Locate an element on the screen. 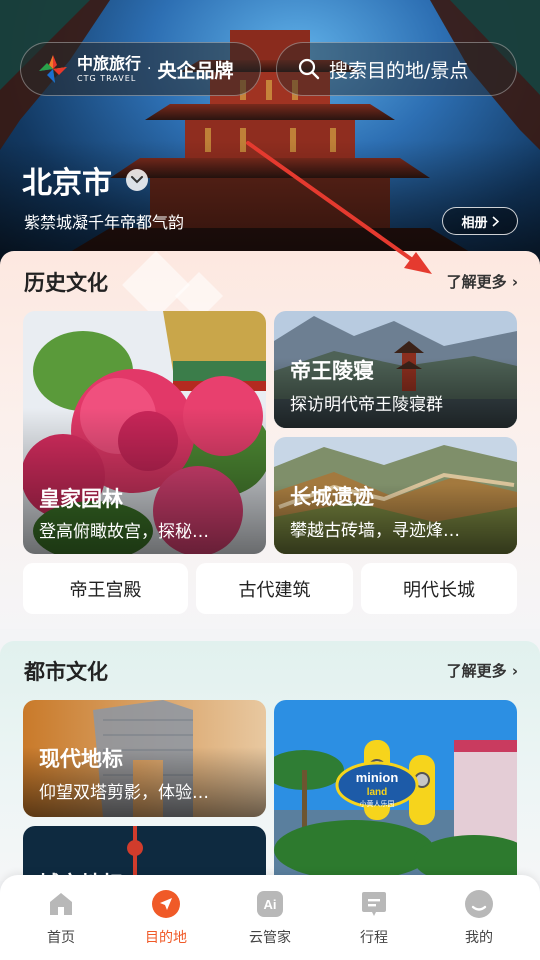 The height and width of the screenshot is (960, 540). tab-label: 首页 is located at coordinates (61, 938).